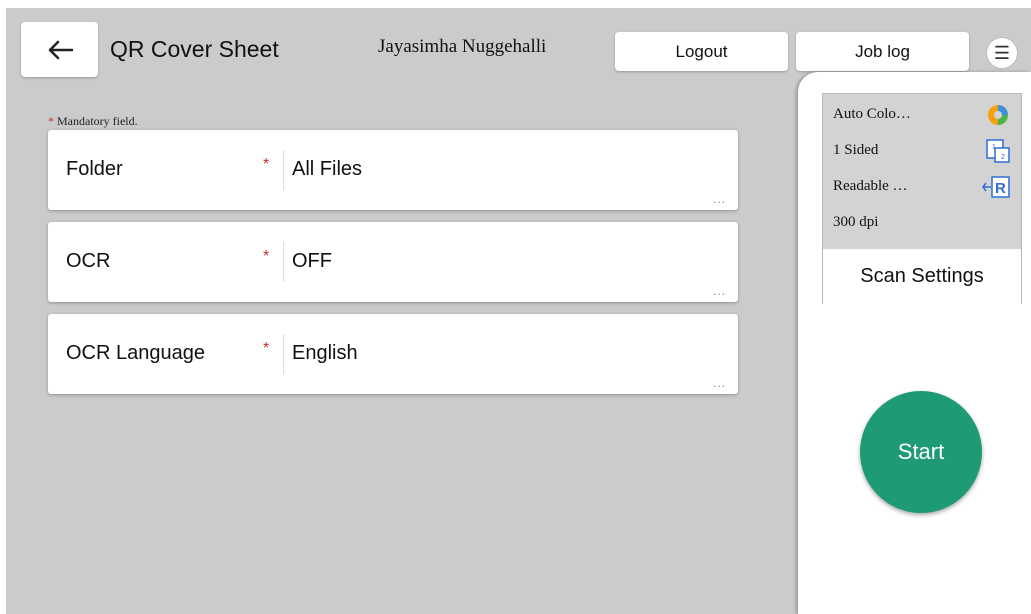 The width and height of the screenshot is (1031, 614). I want to click on svg-text: 1, so click(994, 147).